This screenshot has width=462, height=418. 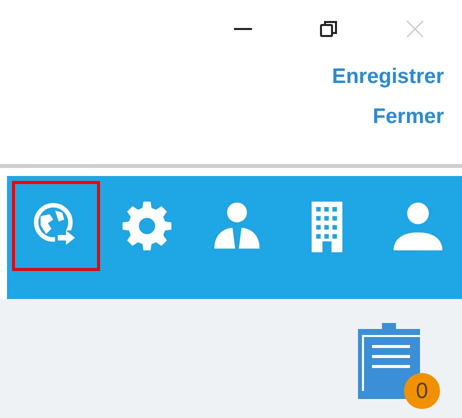 What do you see at coordinates (408, 117) in the screenshot?
I see `action-link: Fermer` at bounding box center [408, 117].